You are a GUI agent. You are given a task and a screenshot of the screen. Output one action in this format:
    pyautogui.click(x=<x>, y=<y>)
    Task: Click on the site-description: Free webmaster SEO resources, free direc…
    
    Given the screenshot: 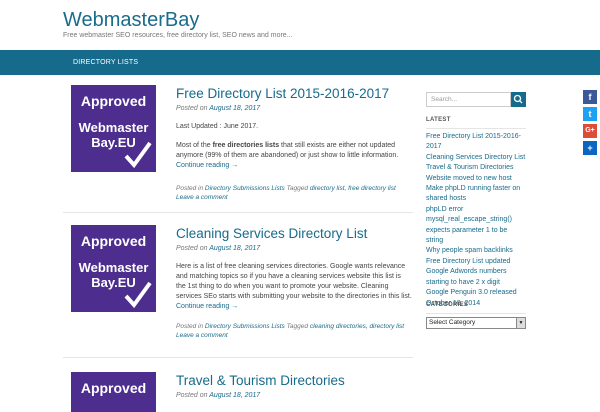 What is the action you would take?
    pyautogui.click(x=178, y=35)
    